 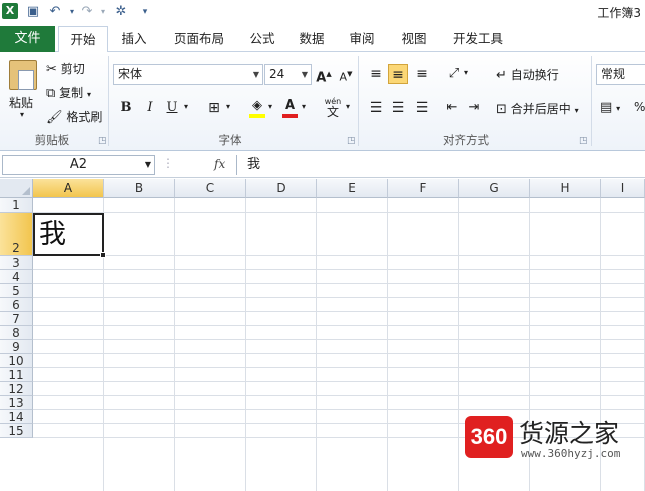 I want to click on tools-icon: ✲, so click(x=121, y=12).